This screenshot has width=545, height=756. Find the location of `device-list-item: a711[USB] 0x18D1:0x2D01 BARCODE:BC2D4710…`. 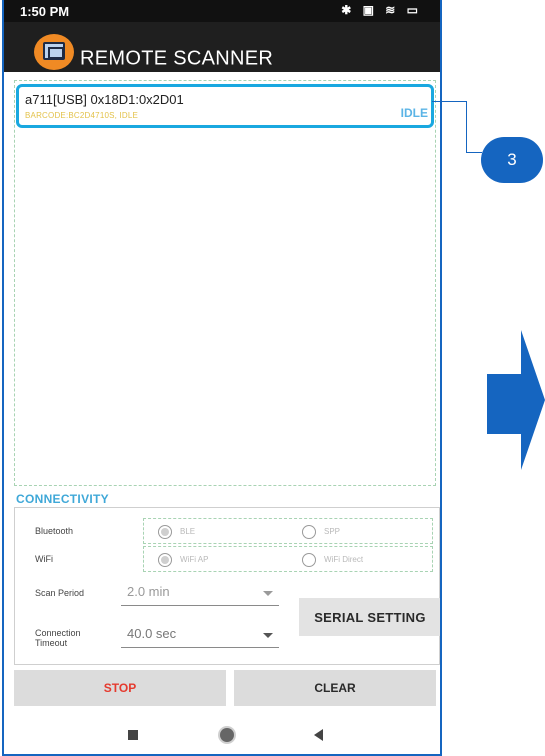

device-list-item: a711[USB] 0x18D1:0x2D01 BARCODE:BC2D4710… is located at coordinates (225, 106).